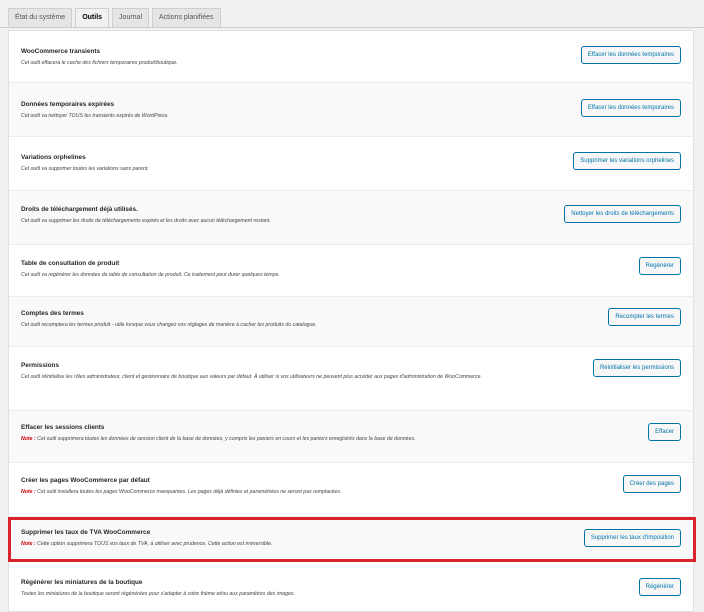 The image size is (704, 612). I want to click on regenerate-lookup-button: Regénérer, so click(659, 266).